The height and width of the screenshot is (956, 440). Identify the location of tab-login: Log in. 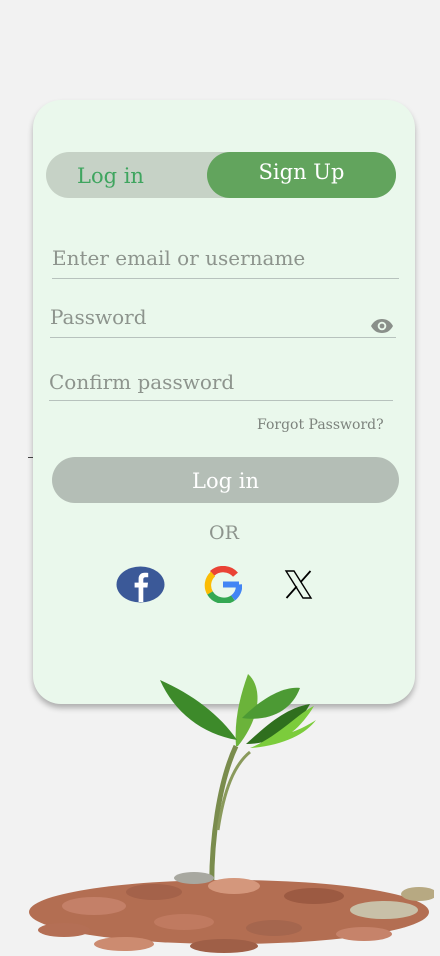
(110, 176).